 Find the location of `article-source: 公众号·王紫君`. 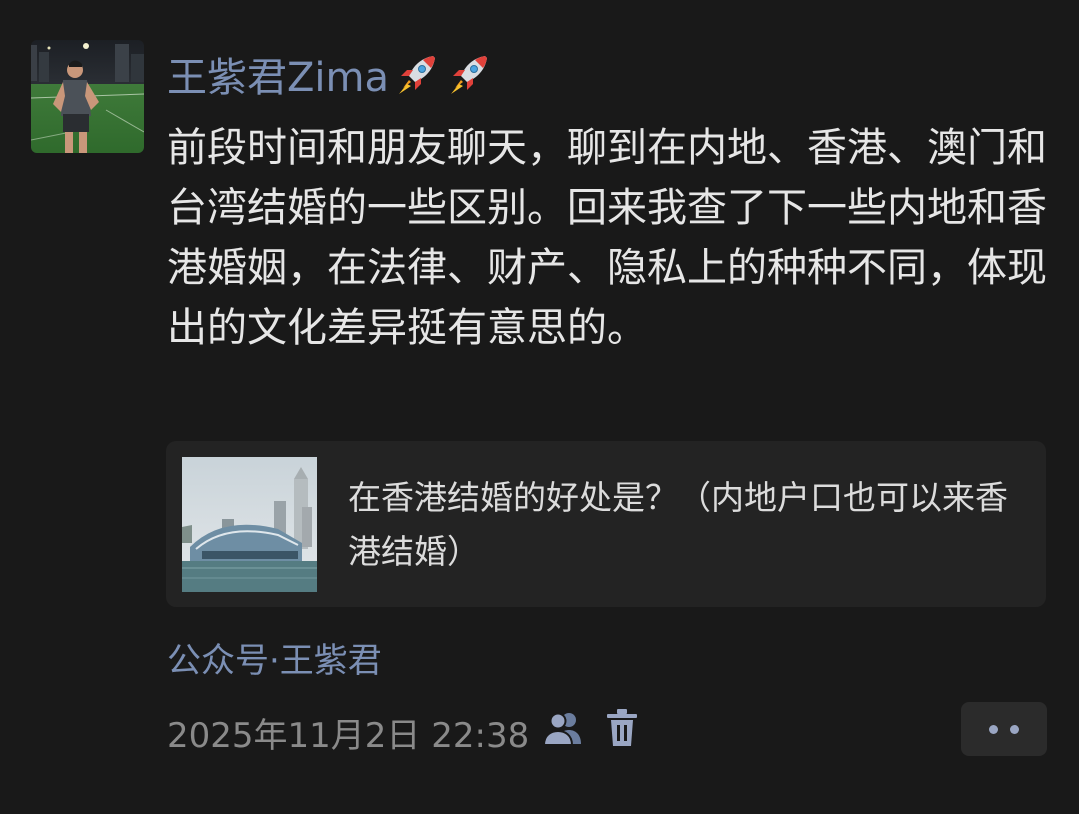

article-source: 公众号·王紫君 is located at coordinates (274, 657).